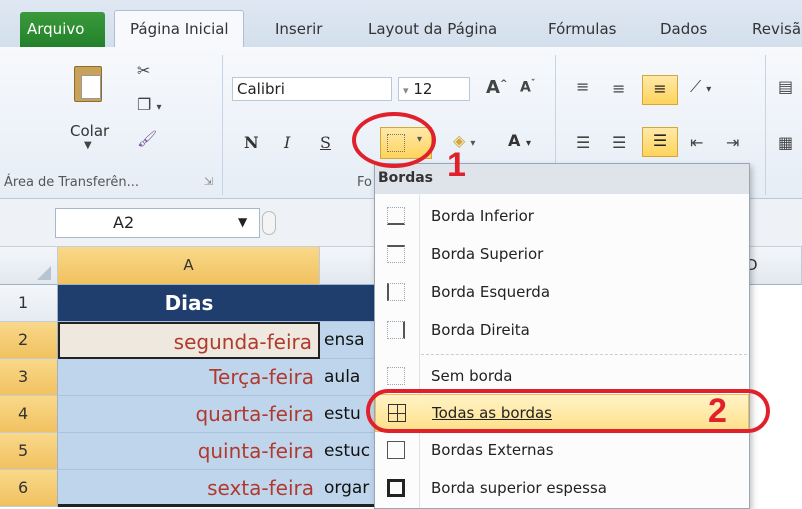 Image resolution: width=802 pixels, height=509 pixels. Describe the element at coordinates (29, 377) in the screenshot. I see `row-header-3: 3` at that location.